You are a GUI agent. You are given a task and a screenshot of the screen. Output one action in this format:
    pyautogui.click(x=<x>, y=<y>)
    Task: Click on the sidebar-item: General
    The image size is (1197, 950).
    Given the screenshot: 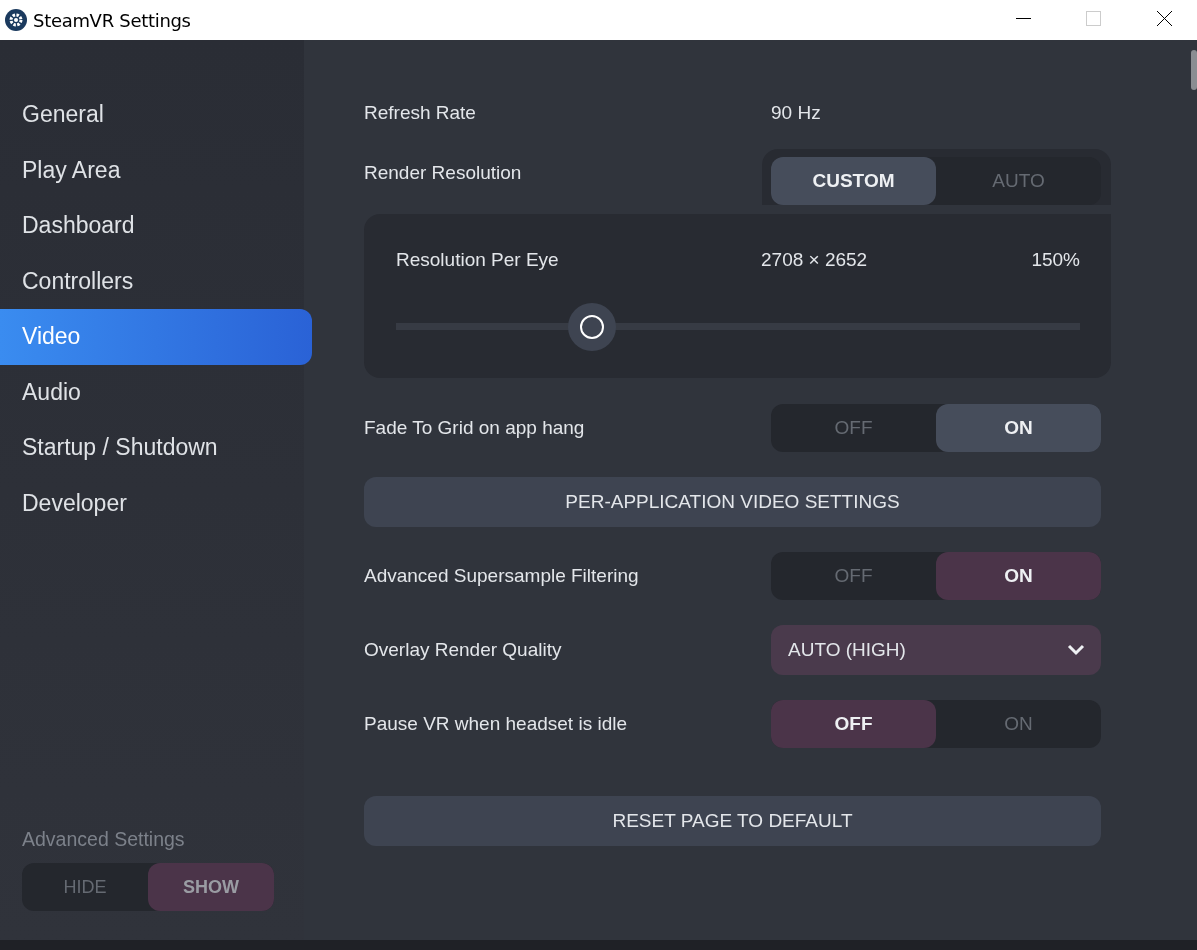 What is the action you would take?
    pyautogui.click(x=145, y=115)
    